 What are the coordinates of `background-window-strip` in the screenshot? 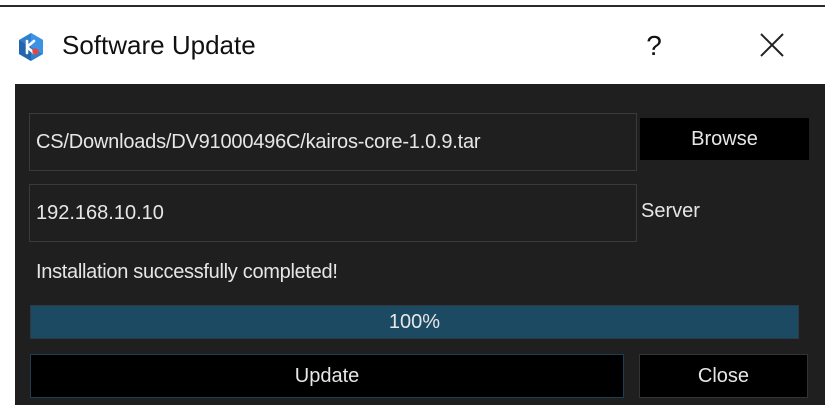 It's located at (412, 6).